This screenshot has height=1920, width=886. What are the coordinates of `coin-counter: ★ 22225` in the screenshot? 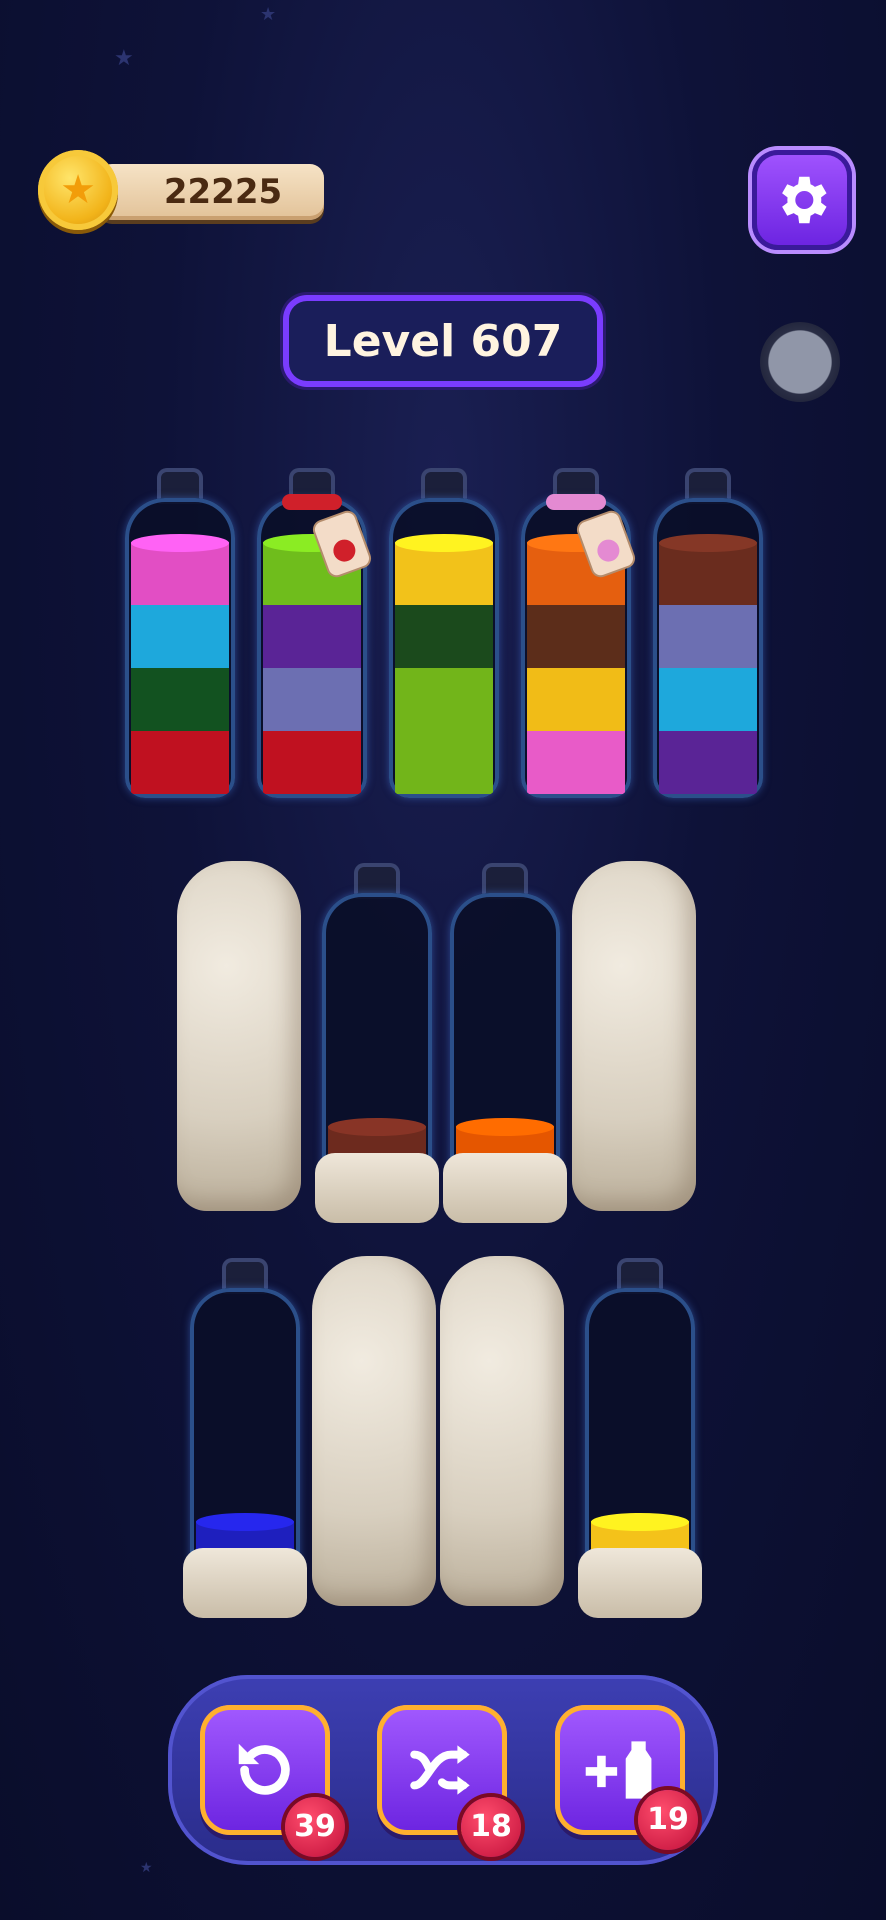 It's located at (181, 190).